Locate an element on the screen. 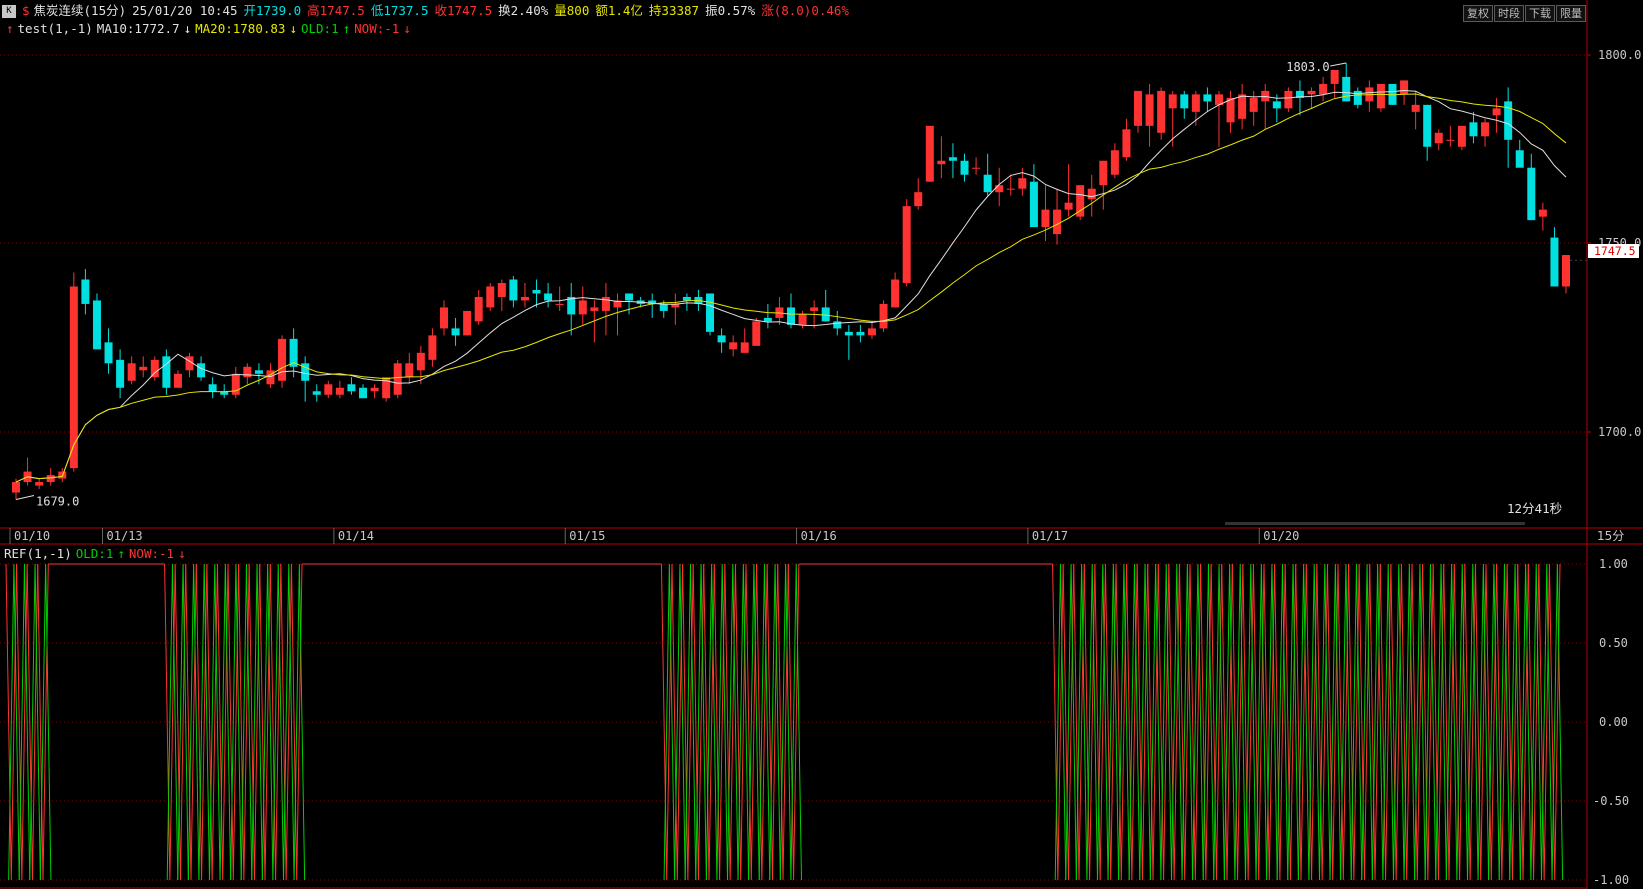 The width and height of the screenshot is (1643, 889). date-axis-label: 01/16 is located at coordinates (819, 536).